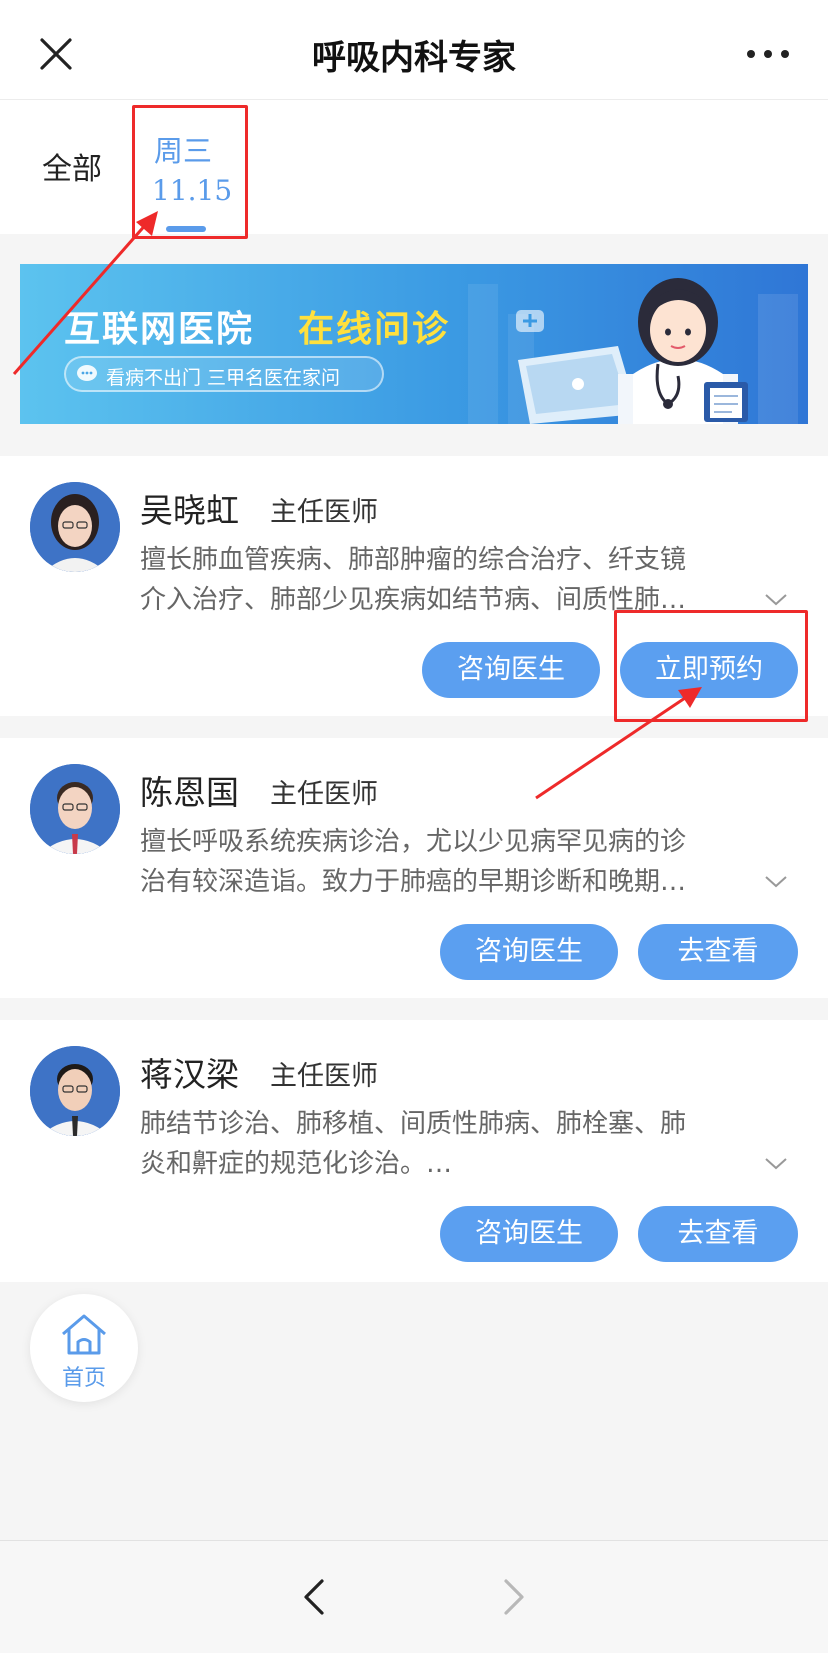 Image resolution: width=828 pixels, height=1653 pixels. I want to click on doctor-name: 陈恩国, so click(189, 792).